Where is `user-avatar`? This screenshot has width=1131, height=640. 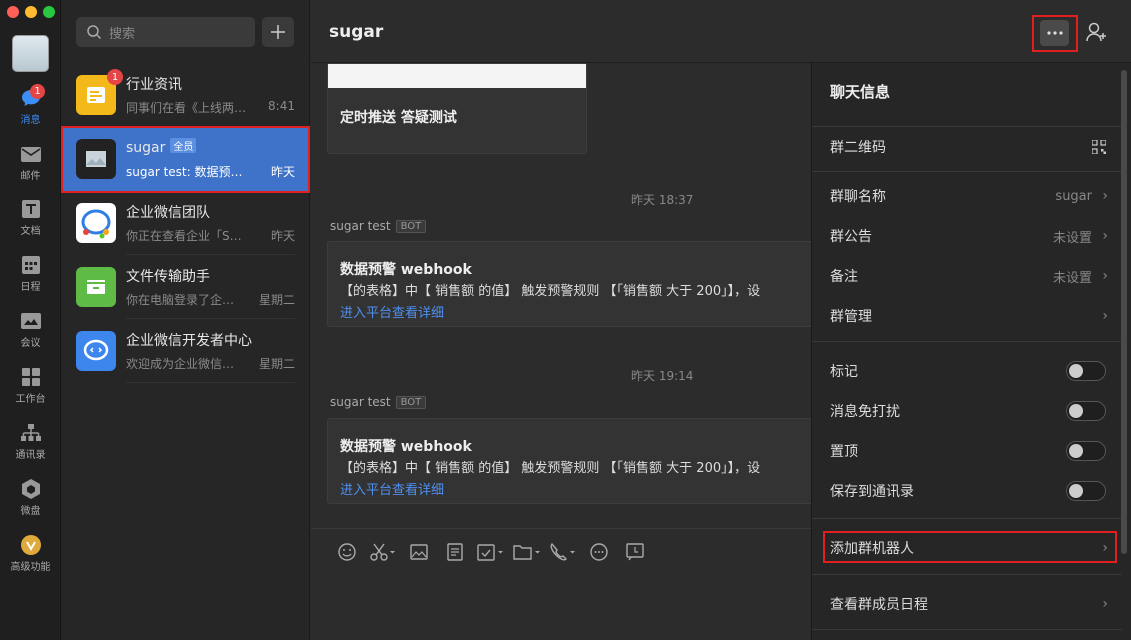 user-avatar is located at coordinates (30, 53).